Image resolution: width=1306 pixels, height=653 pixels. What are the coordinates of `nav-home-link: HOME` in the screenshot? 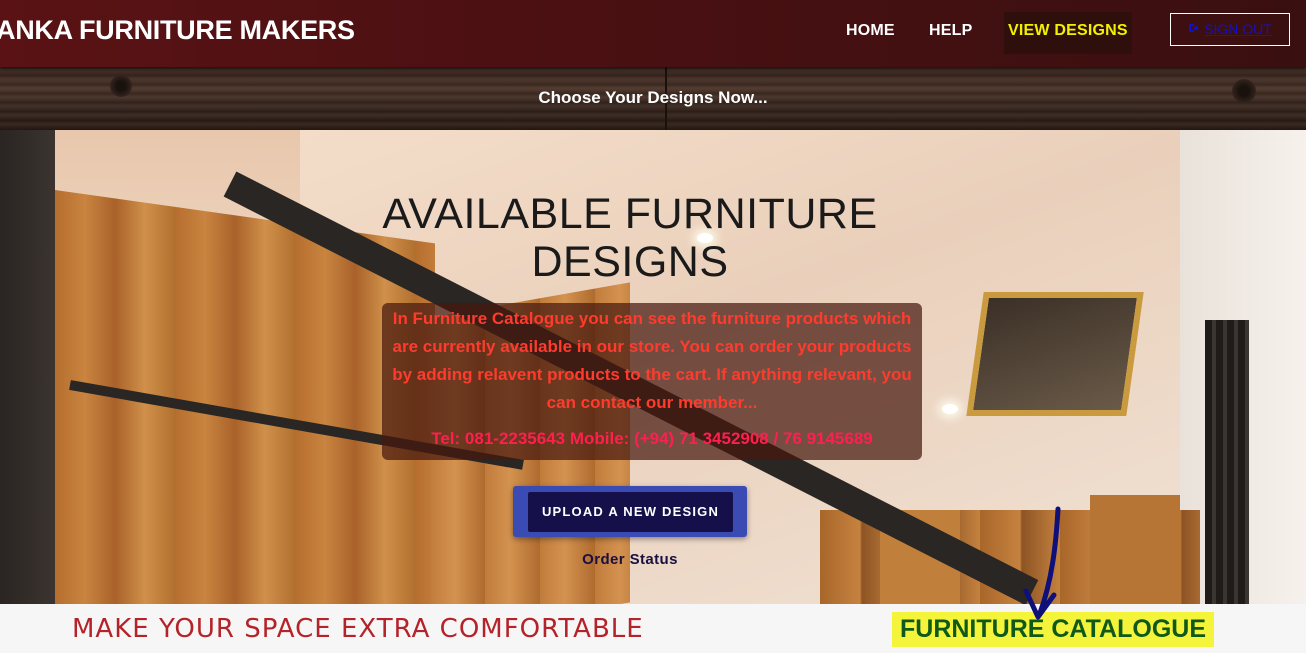 It's located at (870, 31).